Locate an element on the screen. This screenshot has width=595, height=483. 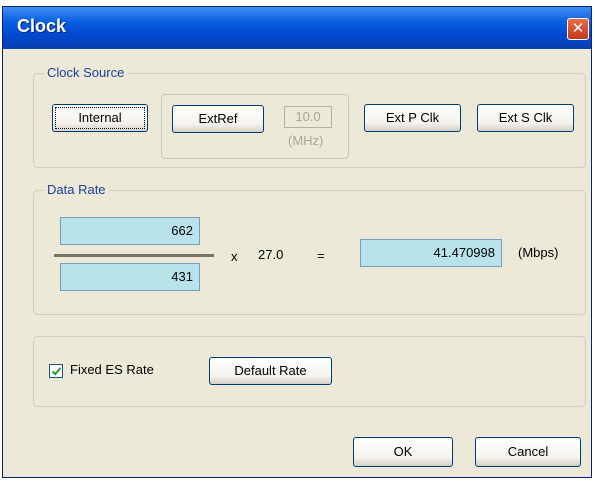
ok-button: OK is located at coordinates (403, 452).